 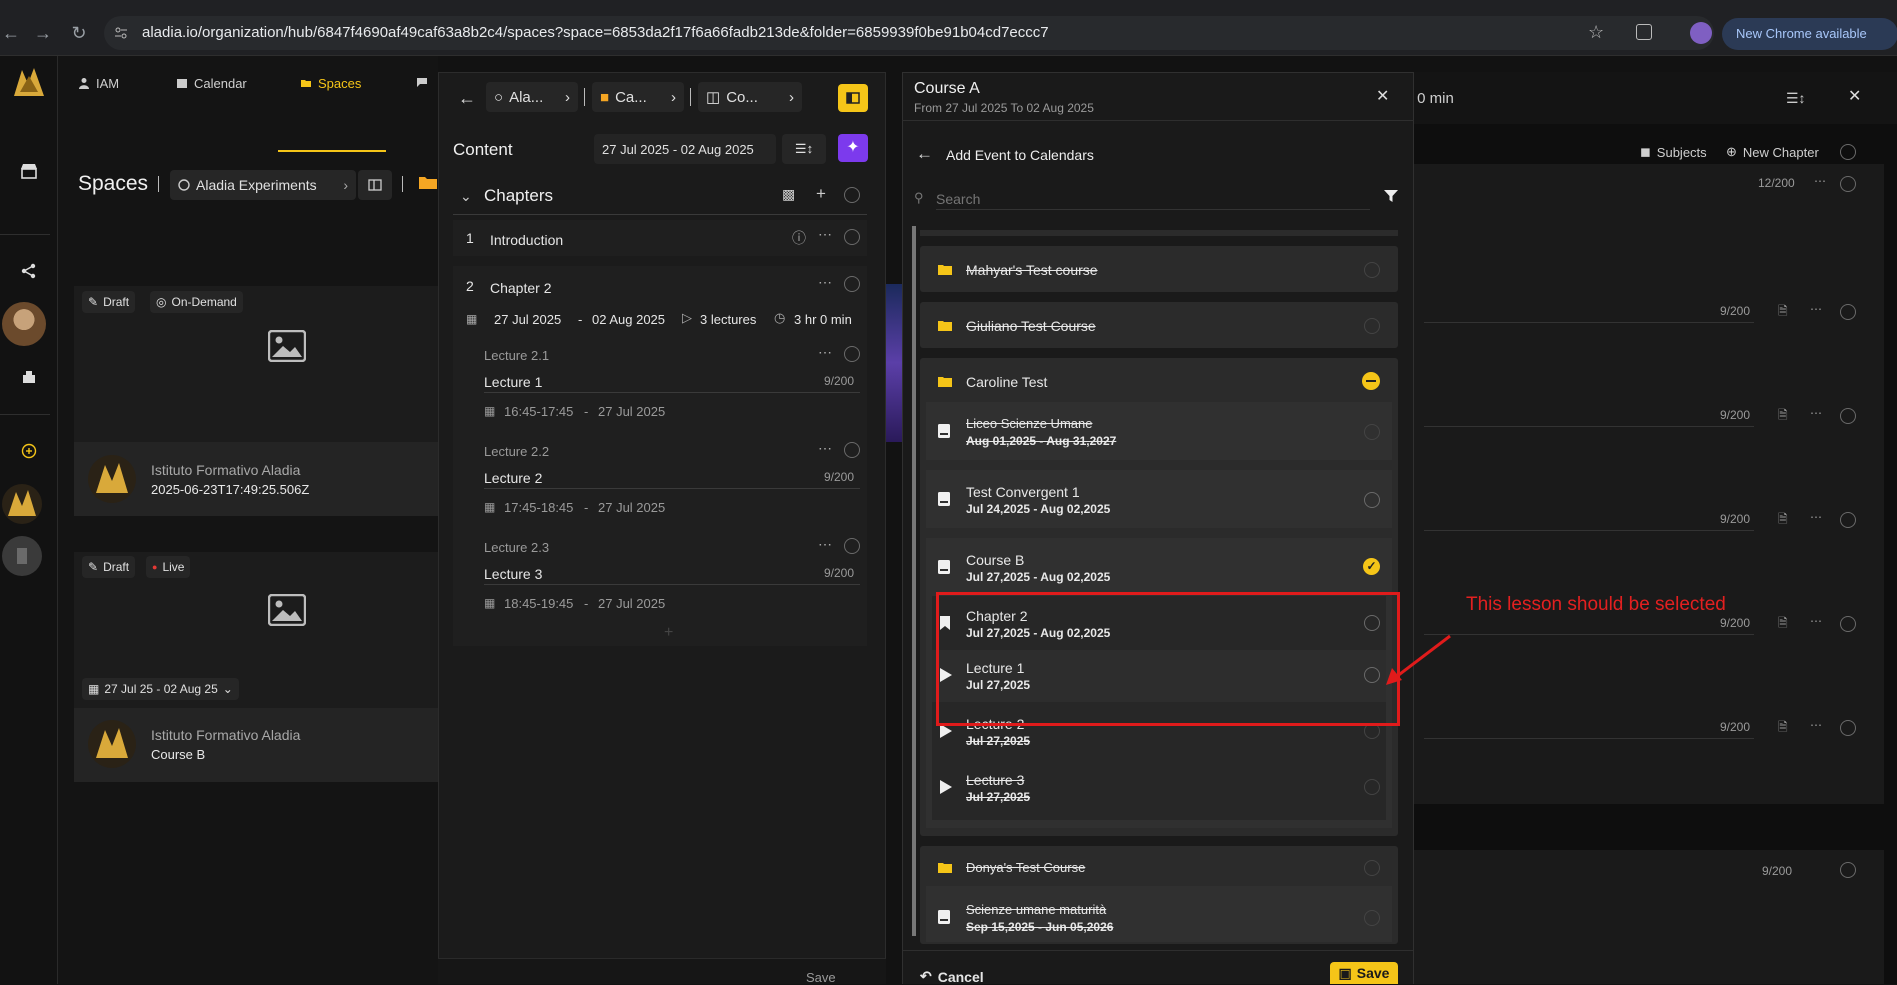 I want to click on scrollbar, so click(x=914, y=581).